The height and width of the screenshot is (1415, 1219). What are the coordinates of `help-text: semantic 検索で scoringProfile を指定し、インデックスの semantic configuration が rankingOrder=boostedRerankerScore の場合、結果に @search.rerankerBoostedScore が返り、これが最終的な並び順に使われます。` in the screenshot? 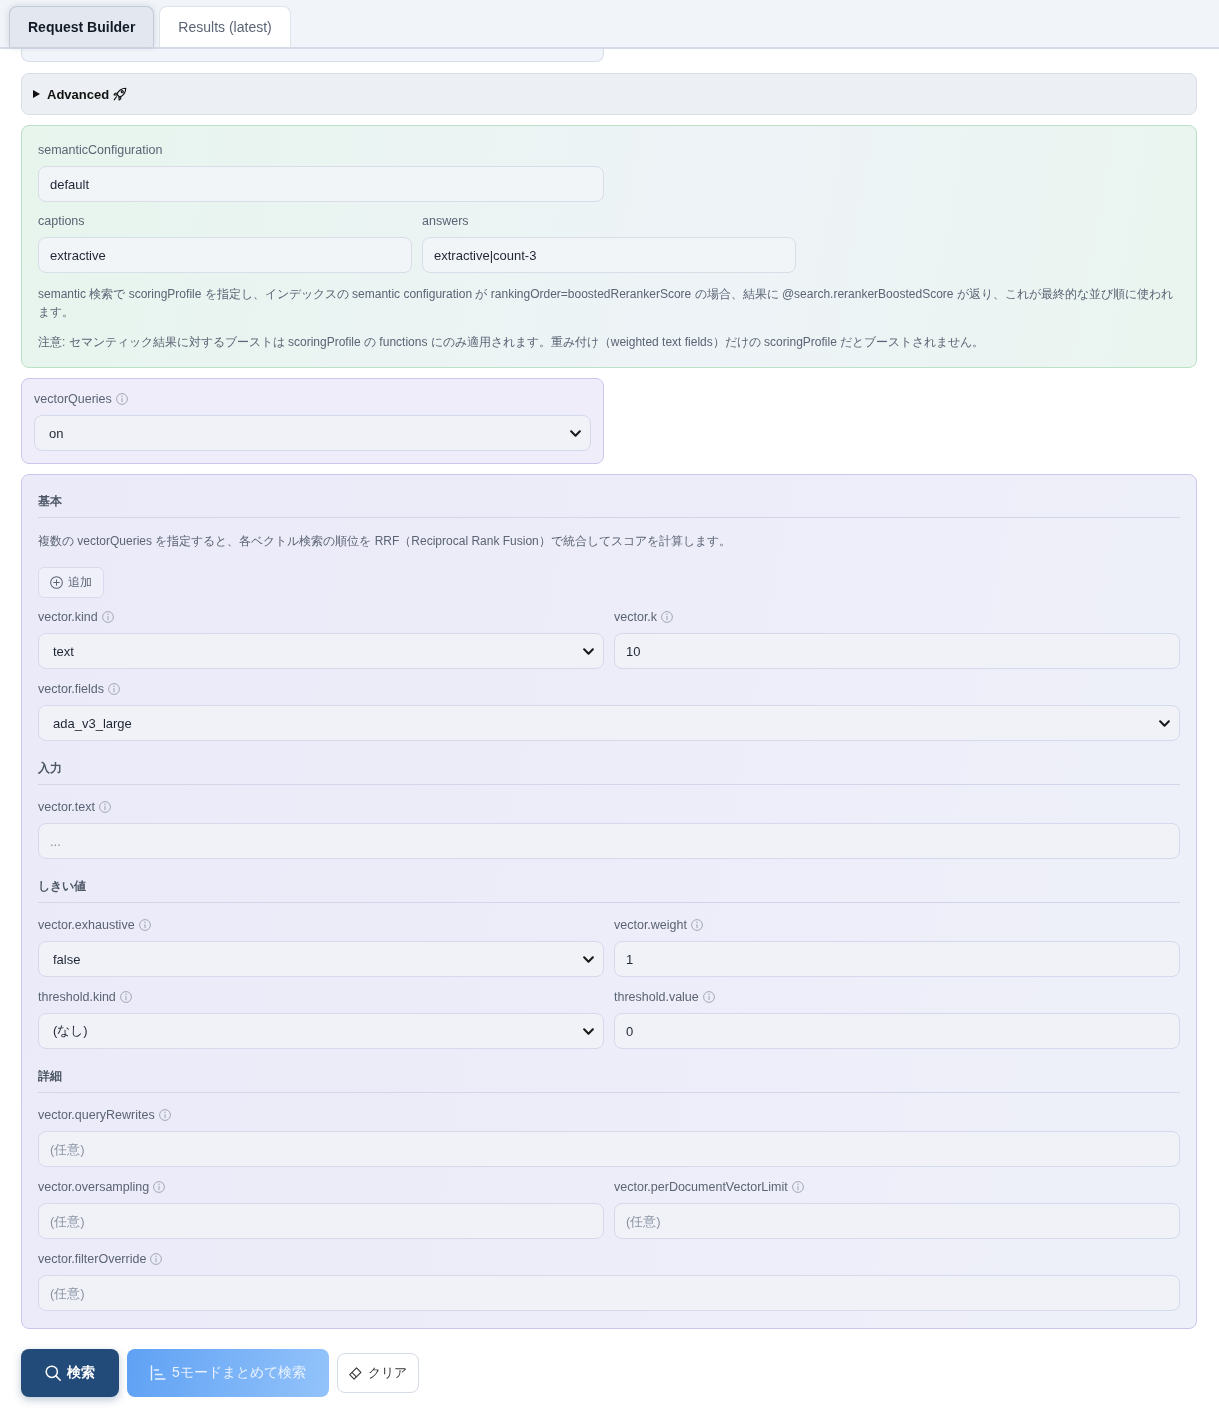 It's located at (606, 303).